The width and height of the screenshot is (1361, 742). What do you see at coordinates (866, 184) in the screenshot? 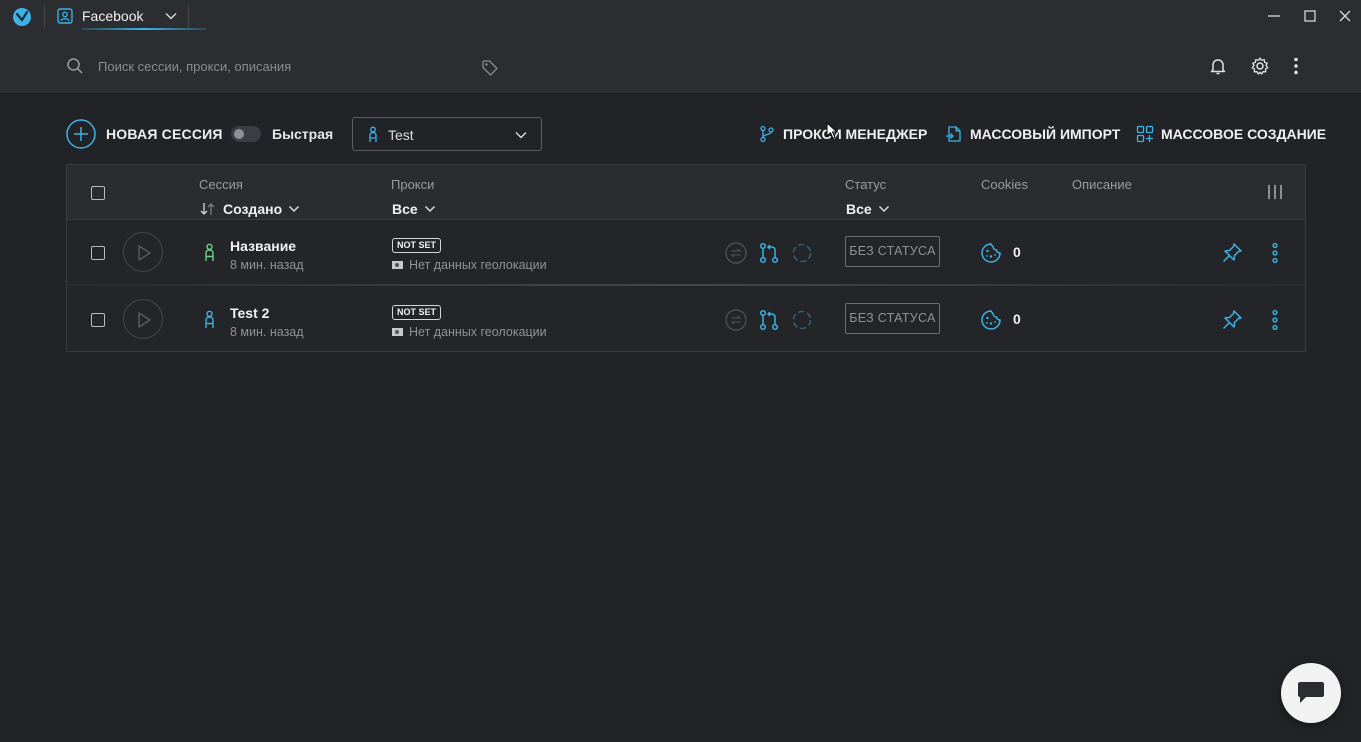
I see `column-status: Статус` at bounding box center [866, 184].